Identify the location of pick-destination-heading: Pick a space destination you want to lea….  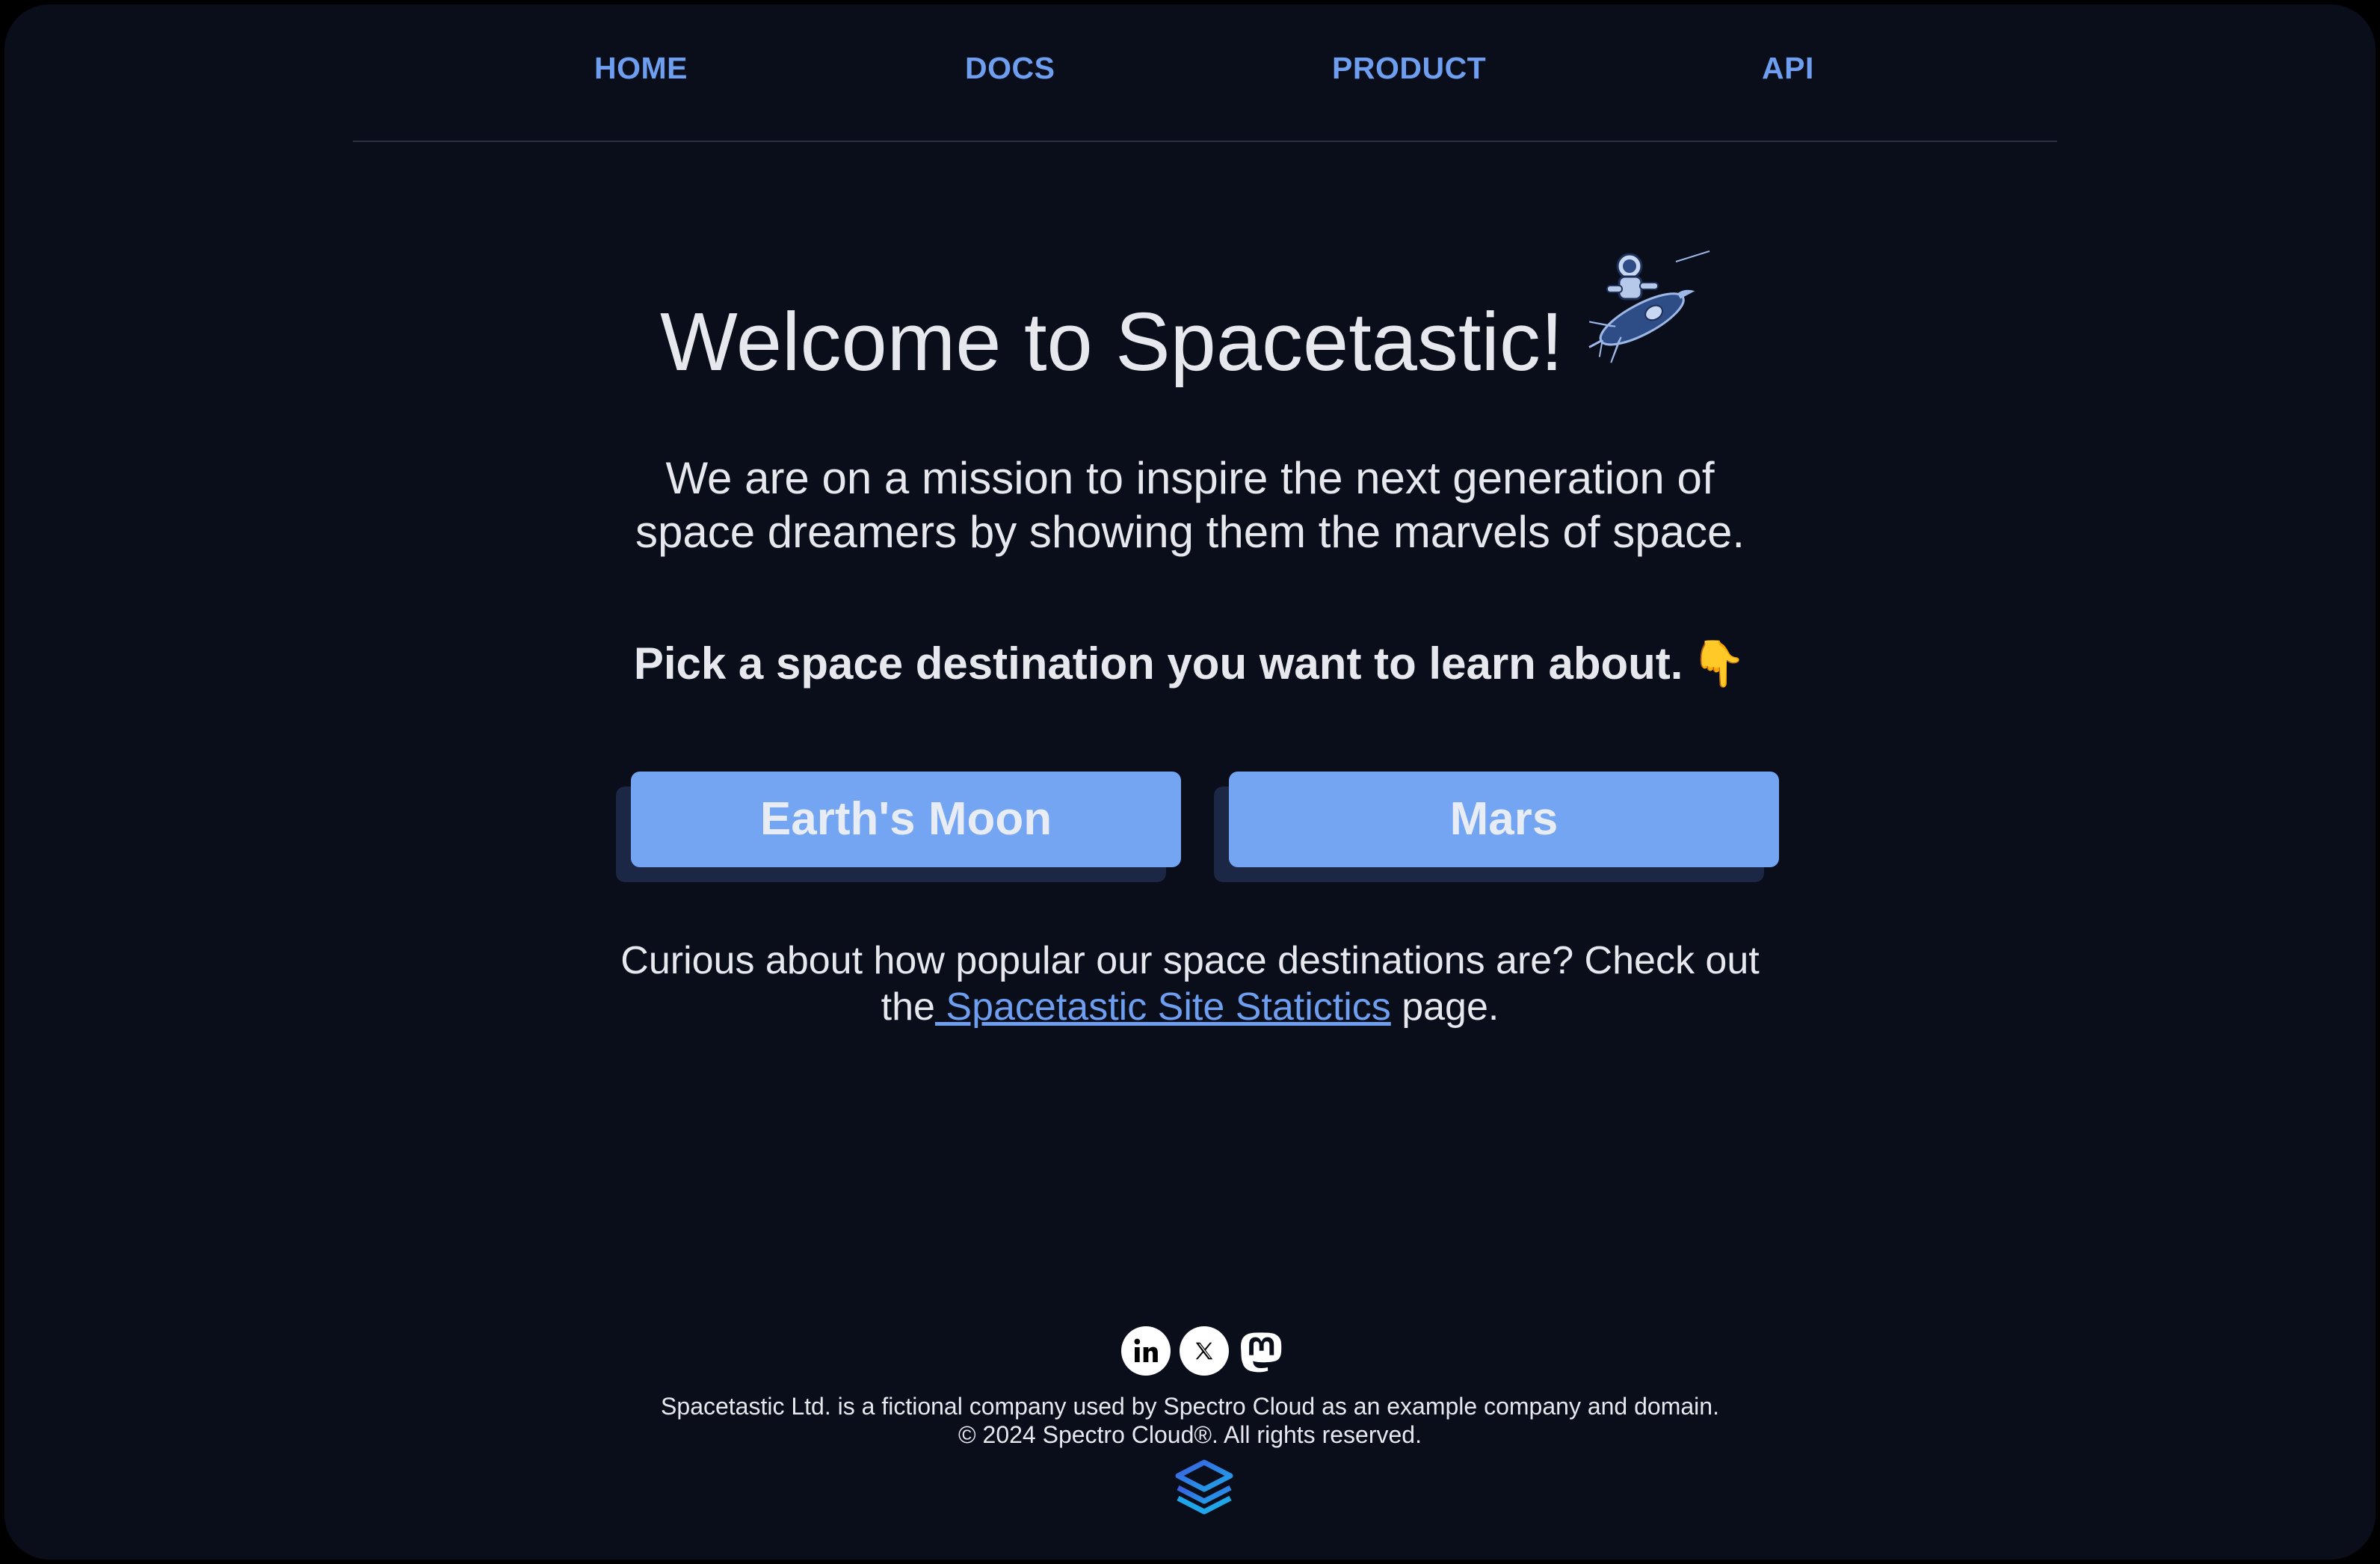
(1190, 664).